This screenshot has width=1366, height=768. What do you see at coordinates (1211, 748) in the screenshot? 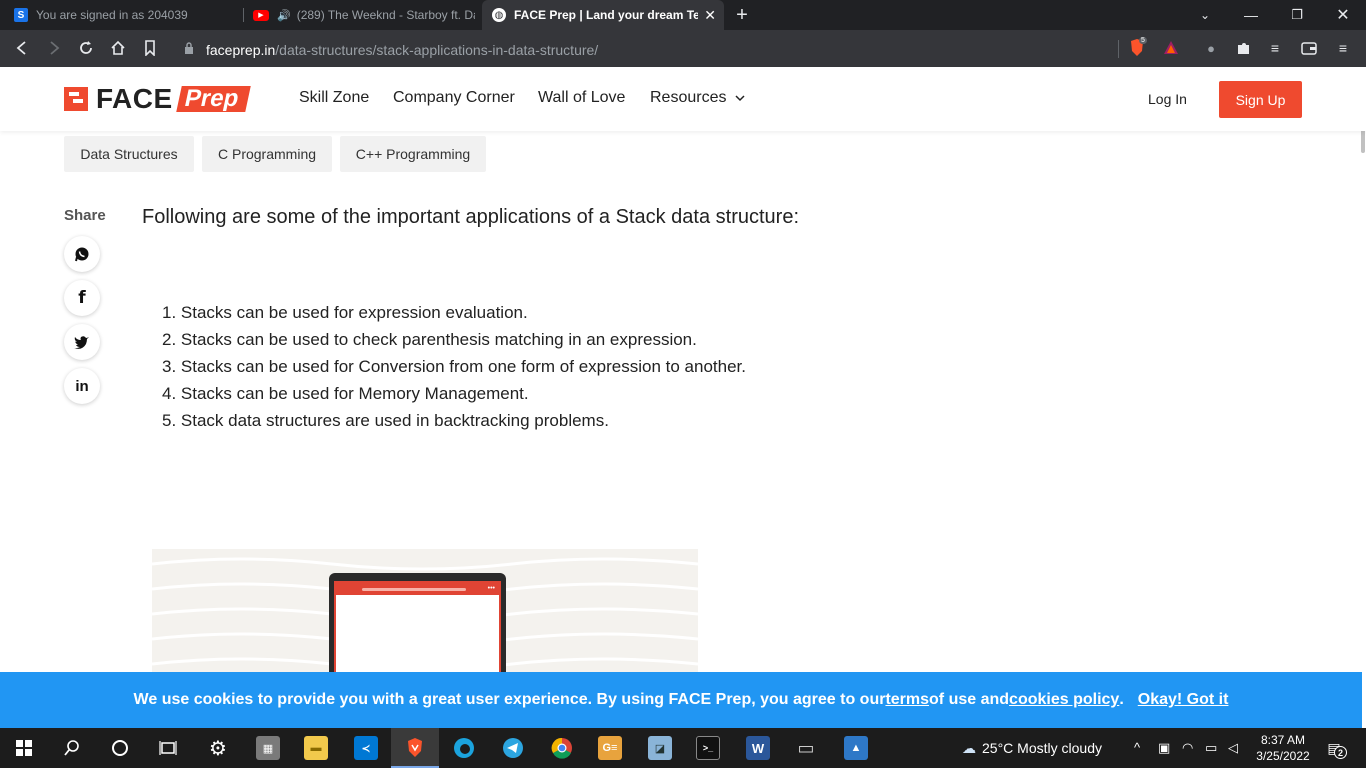
I see `battery-icon: ▭` at bounding box center [1211, 748].